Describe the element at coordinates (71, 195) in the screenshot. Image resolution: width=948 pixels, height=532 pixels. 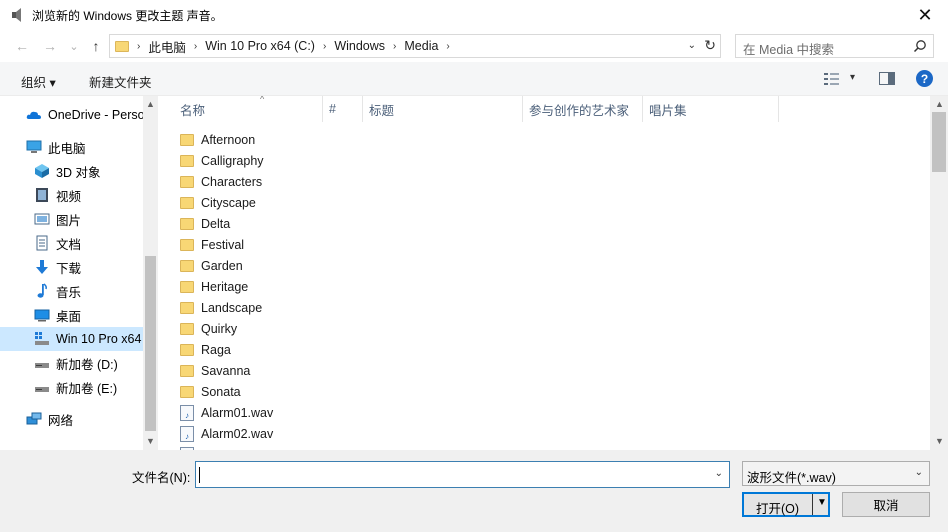
I see `nav-item-videos: 视频` at that location.